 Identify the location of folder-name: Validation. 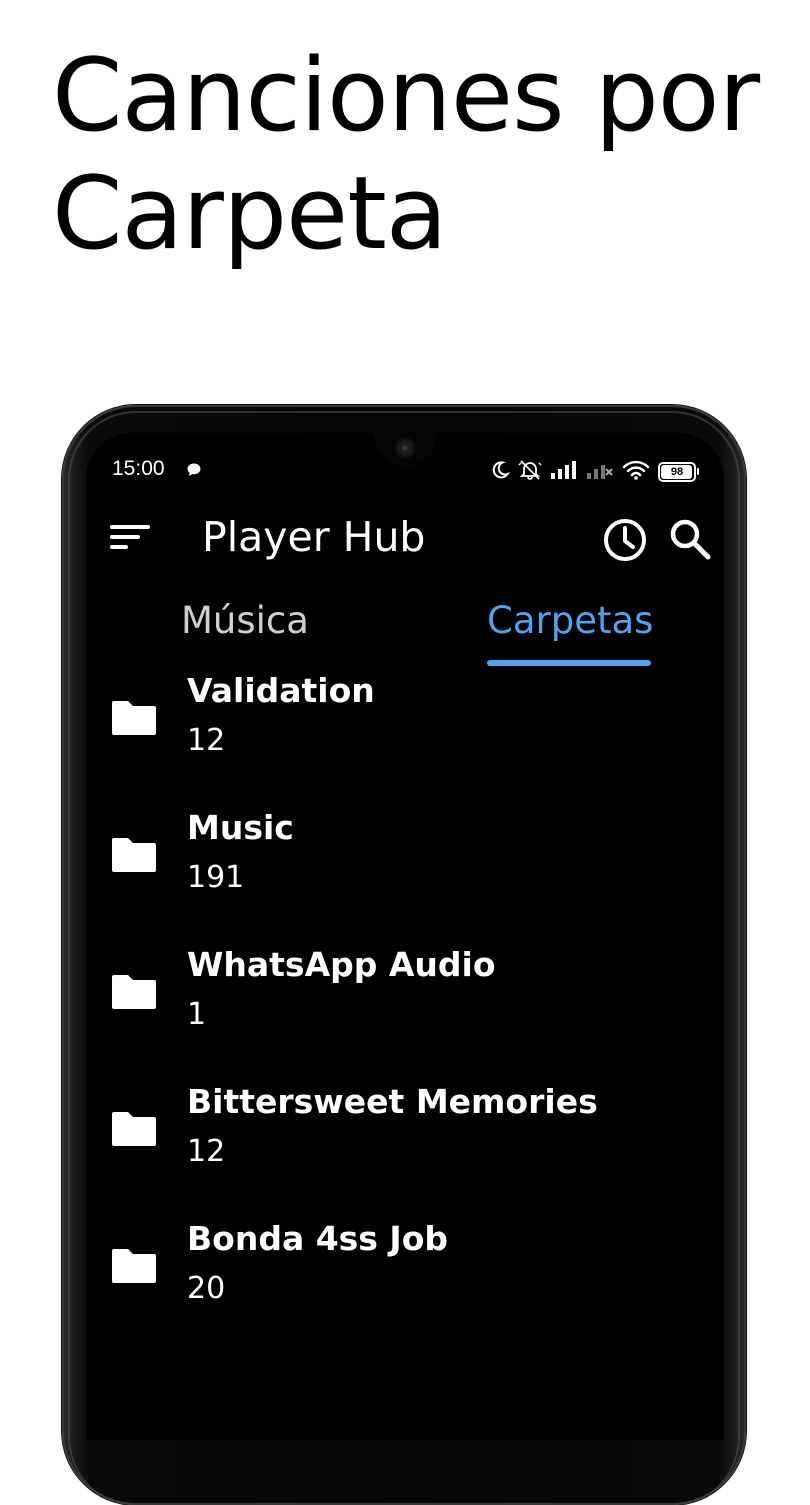
(281, 690).